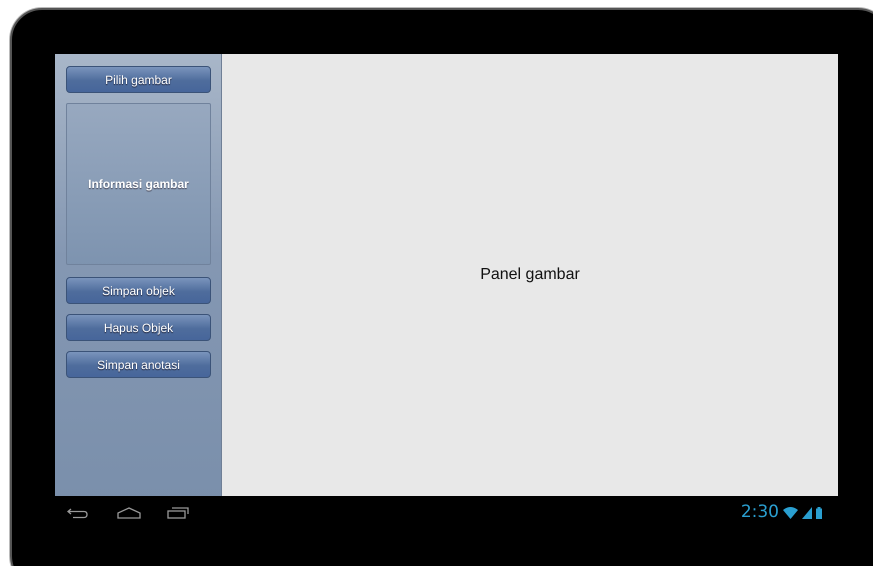 Image resolution: width=873 pixels, height=566 pixels. I want to click on battery-icon, so click(819, 513).